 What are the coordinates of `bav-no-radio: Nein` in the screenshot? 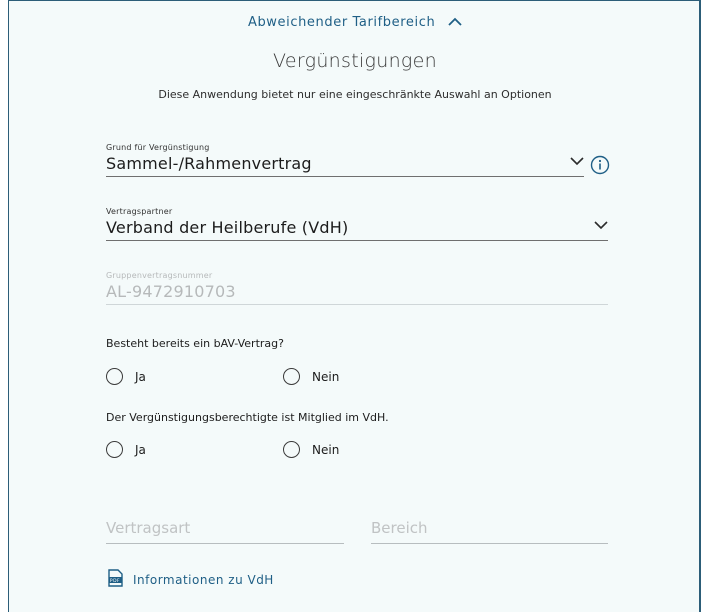 It's located at (311, 376).